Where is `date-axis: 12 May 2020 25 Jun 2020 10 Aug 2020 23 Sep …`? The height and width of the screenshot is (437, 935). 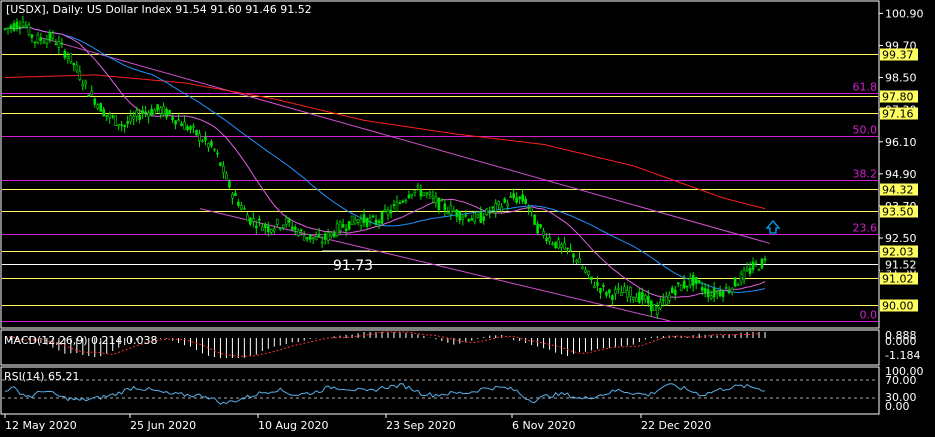
date-axis: 12 May 2020 25 Jun 2020 10 Aug 2020 23 Sep … is located at coordinates (357, 423).